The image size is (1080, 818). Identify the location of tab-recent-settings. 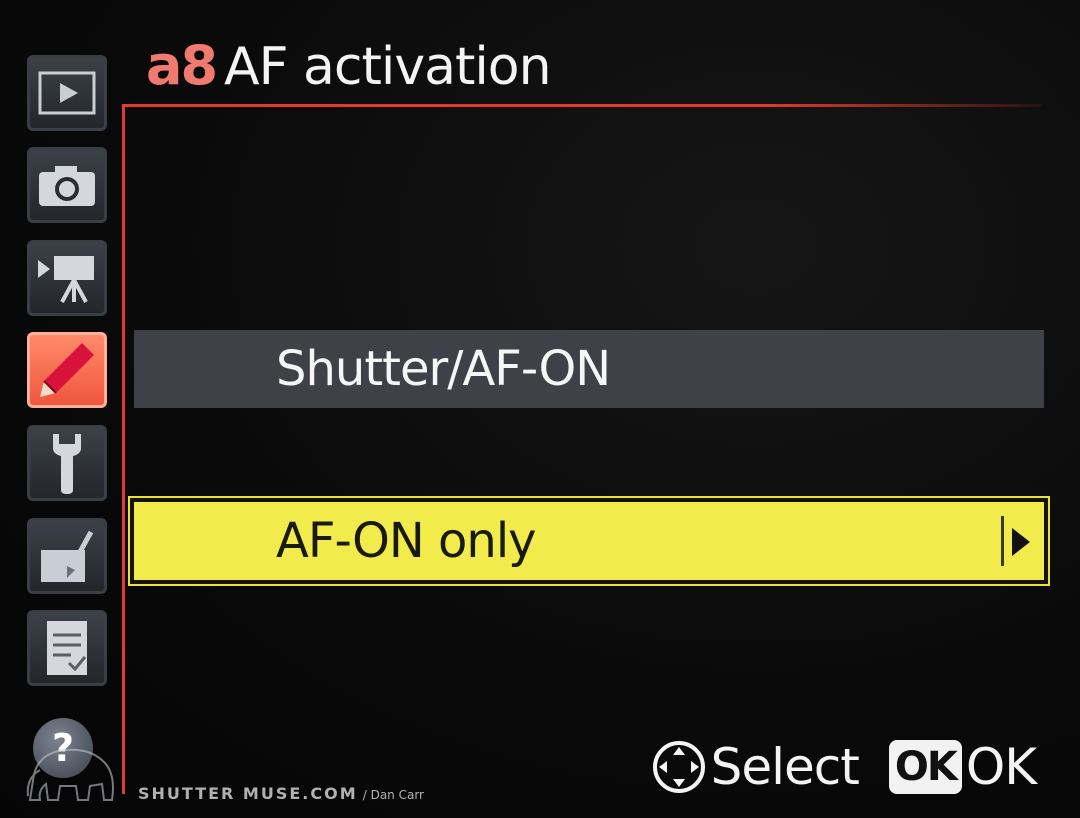
(67, 648).